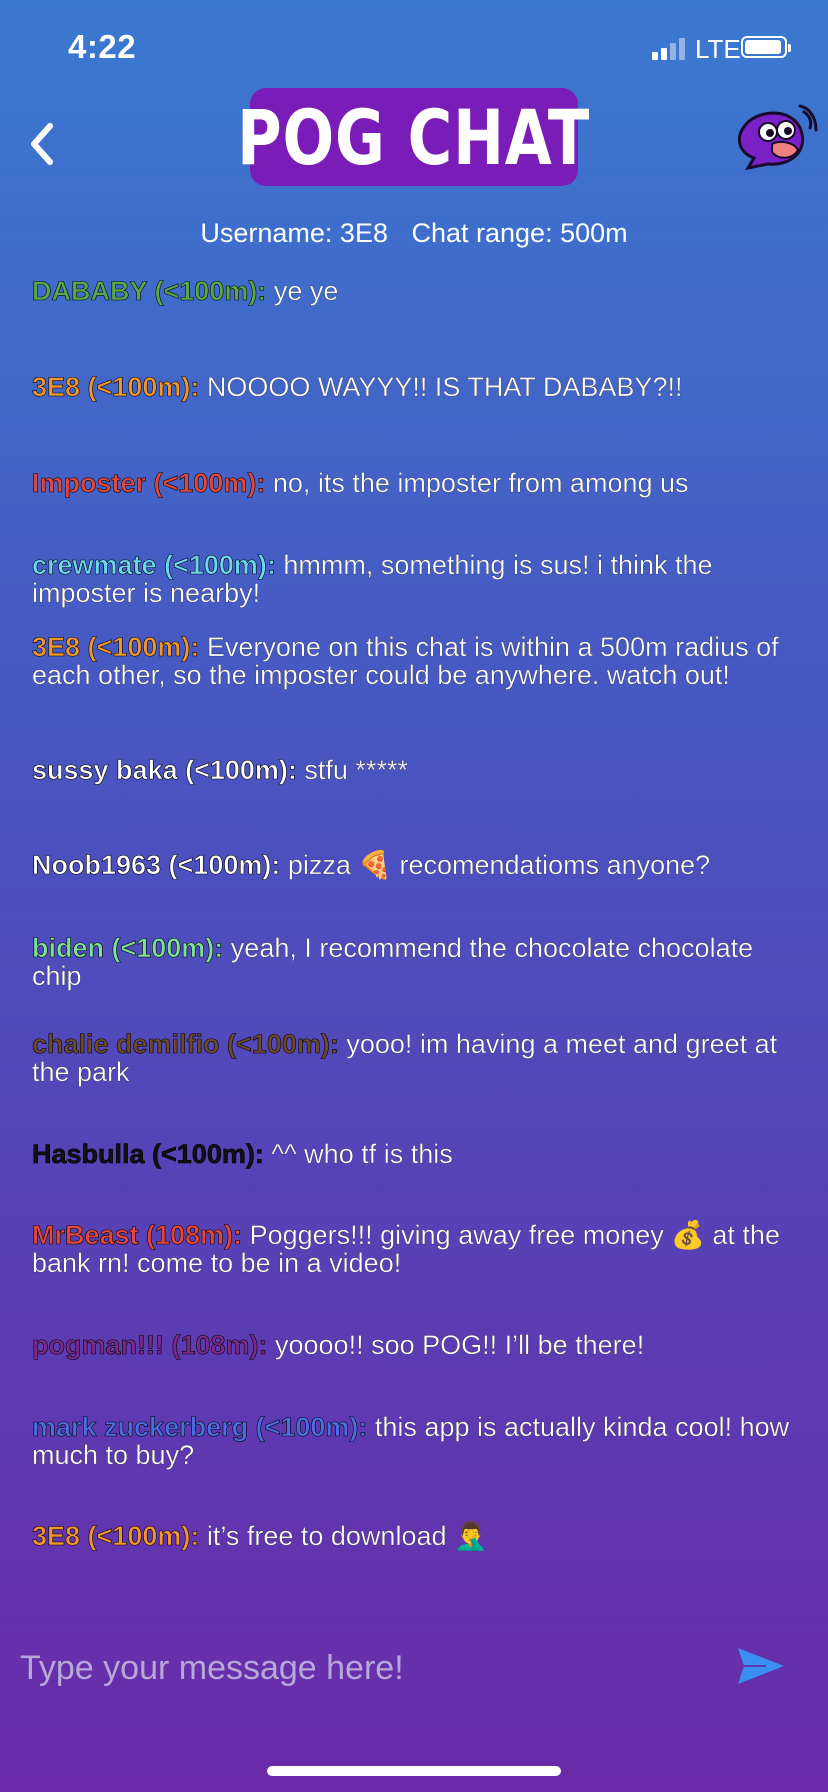 The height and width of the screenshot is (1792, 828). I want to click on message-text: no, its the imposter from among us, so click(477, 483).